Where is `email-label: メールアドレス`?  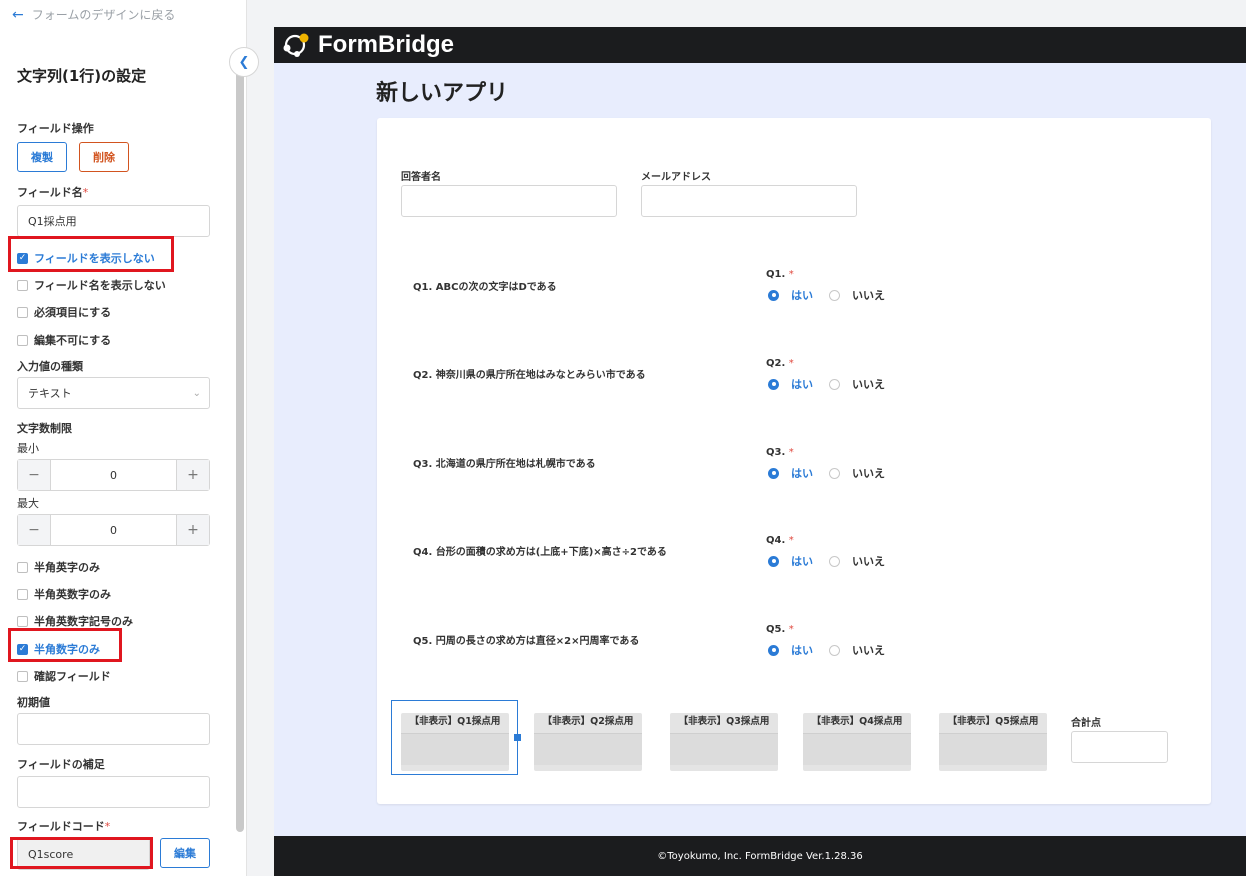
email-label: メールアドレス is located at coordinates (676, 177).